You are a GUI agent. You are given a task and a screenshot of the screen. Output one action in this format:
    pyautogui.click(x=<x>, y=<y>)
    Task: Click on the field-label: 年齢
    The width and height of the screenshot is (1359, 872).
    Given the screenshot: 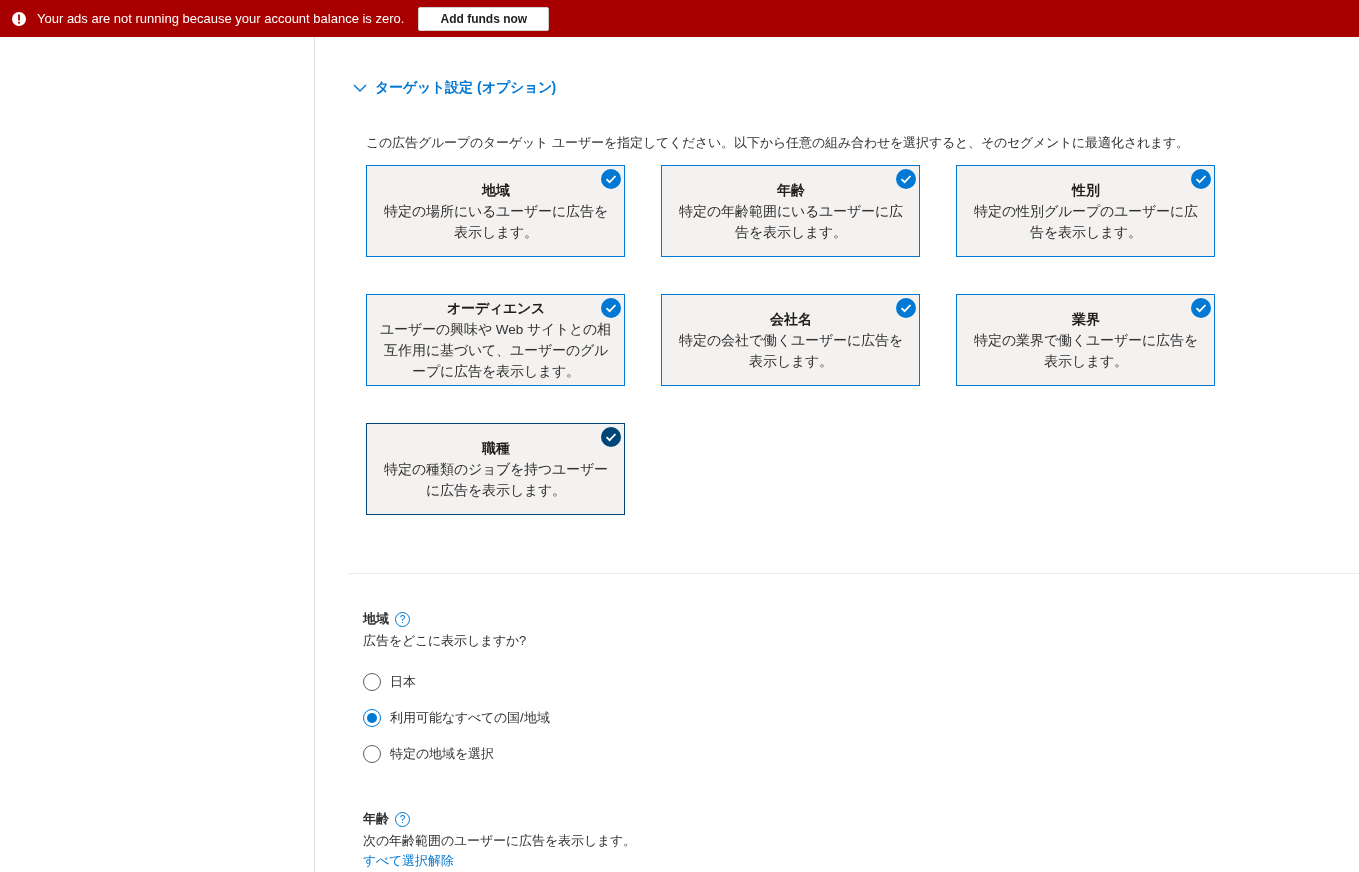 What is the action you would take?
    pyautogui.click(x=376, y=819)
    